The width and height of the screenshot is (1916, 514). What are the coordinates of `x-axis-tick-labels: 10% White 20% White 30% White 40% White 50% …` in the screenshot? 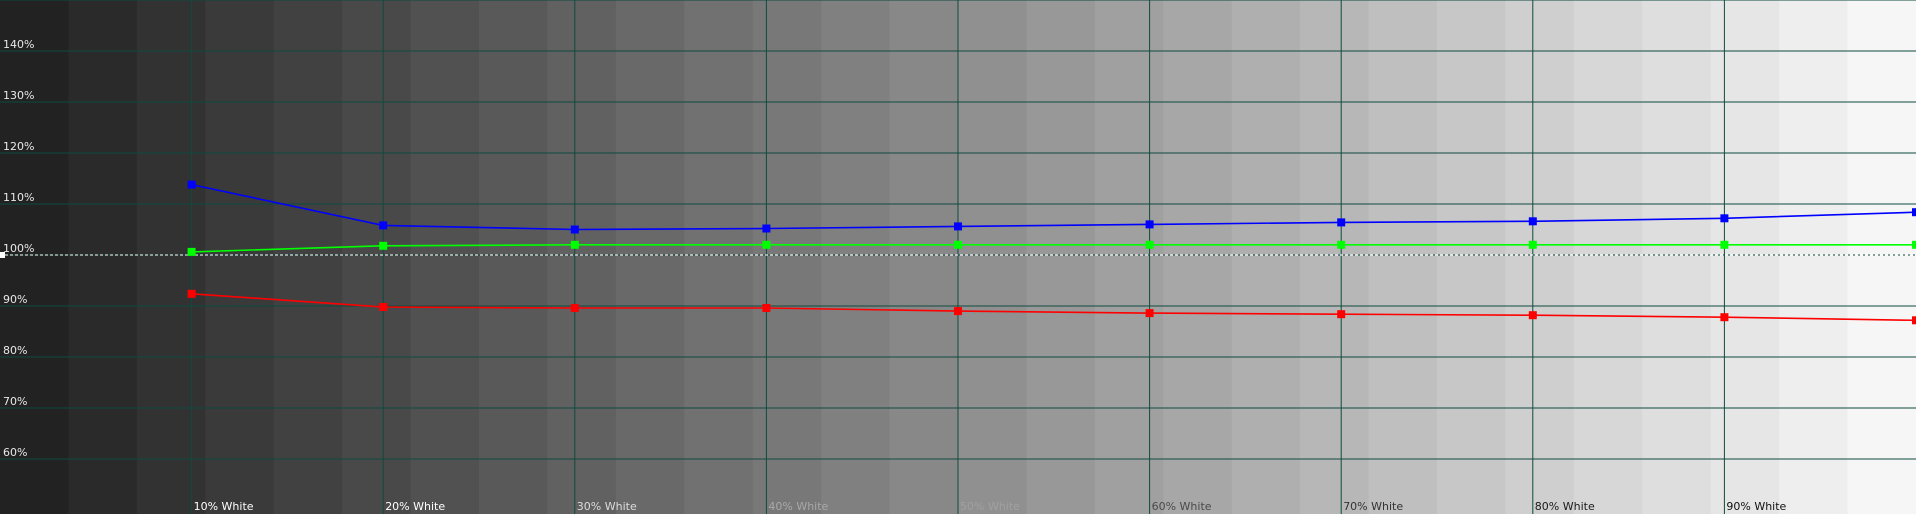 It's located at (990, 506).